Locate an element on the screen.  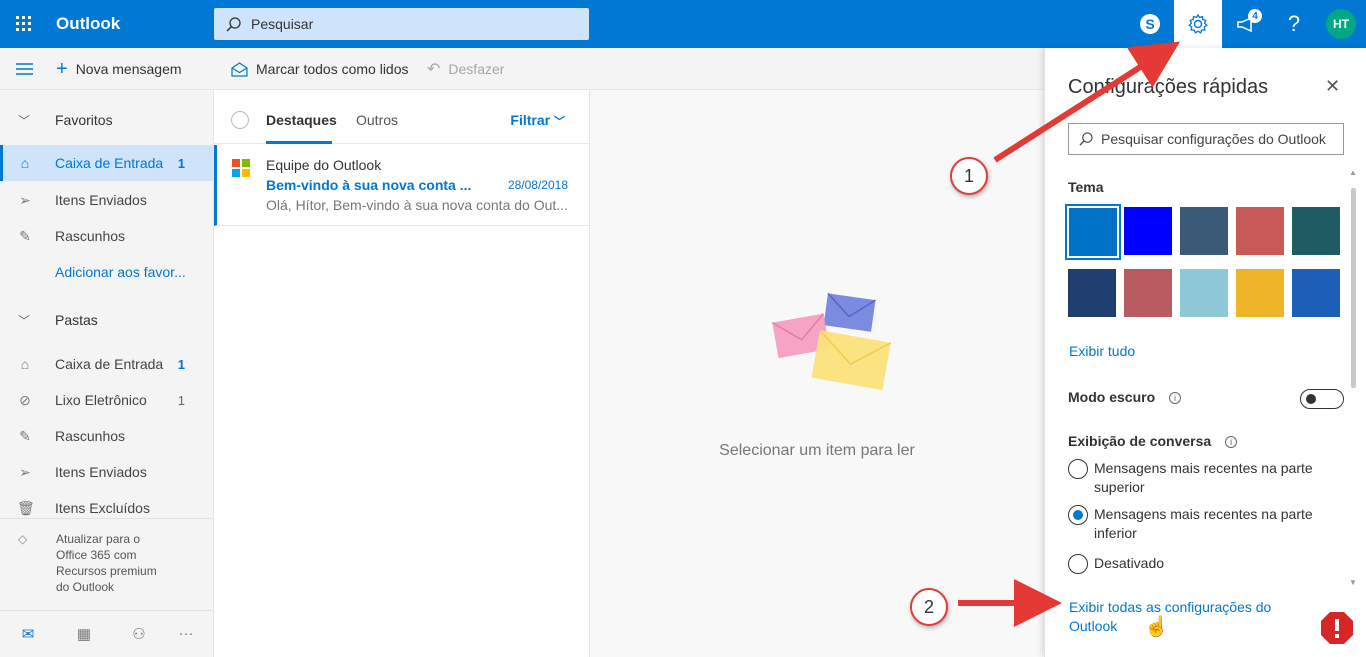
folders-header: ﹀ Pastas is located at coordinates (106, 320).